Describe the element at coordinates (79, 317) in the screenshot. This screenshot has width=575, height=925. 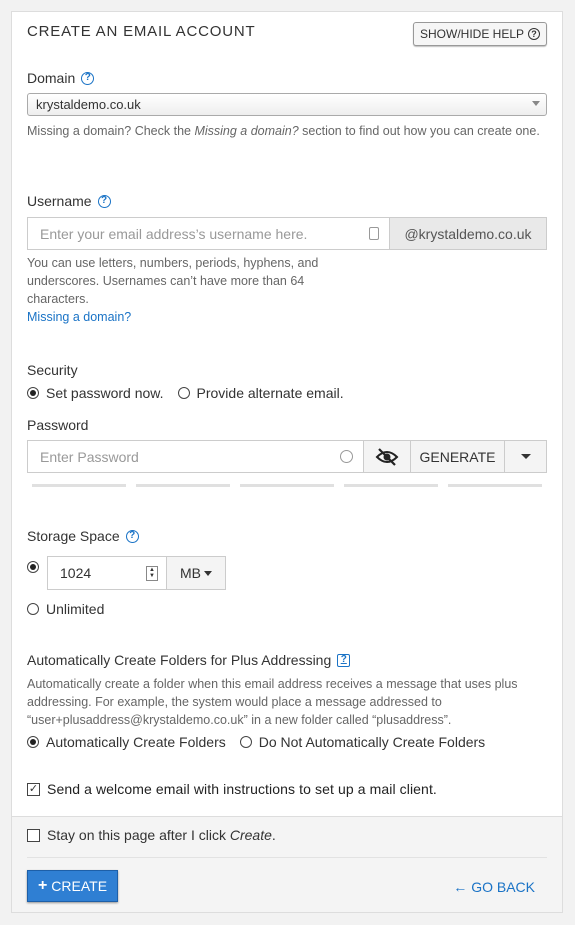
I see `missing-domain-link: Missing a domain?` at that location.